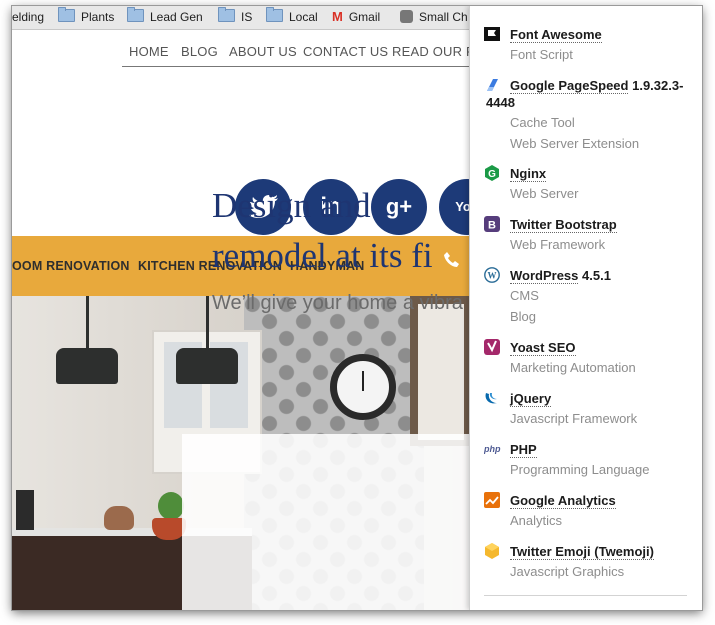 Image resolution: width=715 pixels, height=625 pixels. What do you see at coordinates (544, 193) in the screenshot?
I see `tech-category: Web Server` at bounding box center [544, 193].